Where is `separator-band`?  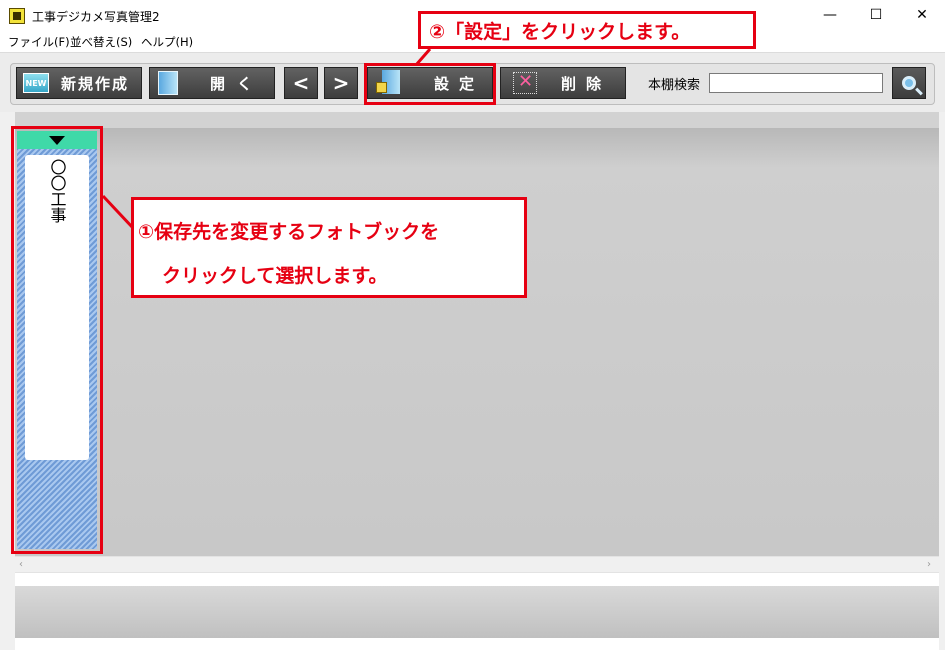 separator-band is located at coordinates (472, 120).